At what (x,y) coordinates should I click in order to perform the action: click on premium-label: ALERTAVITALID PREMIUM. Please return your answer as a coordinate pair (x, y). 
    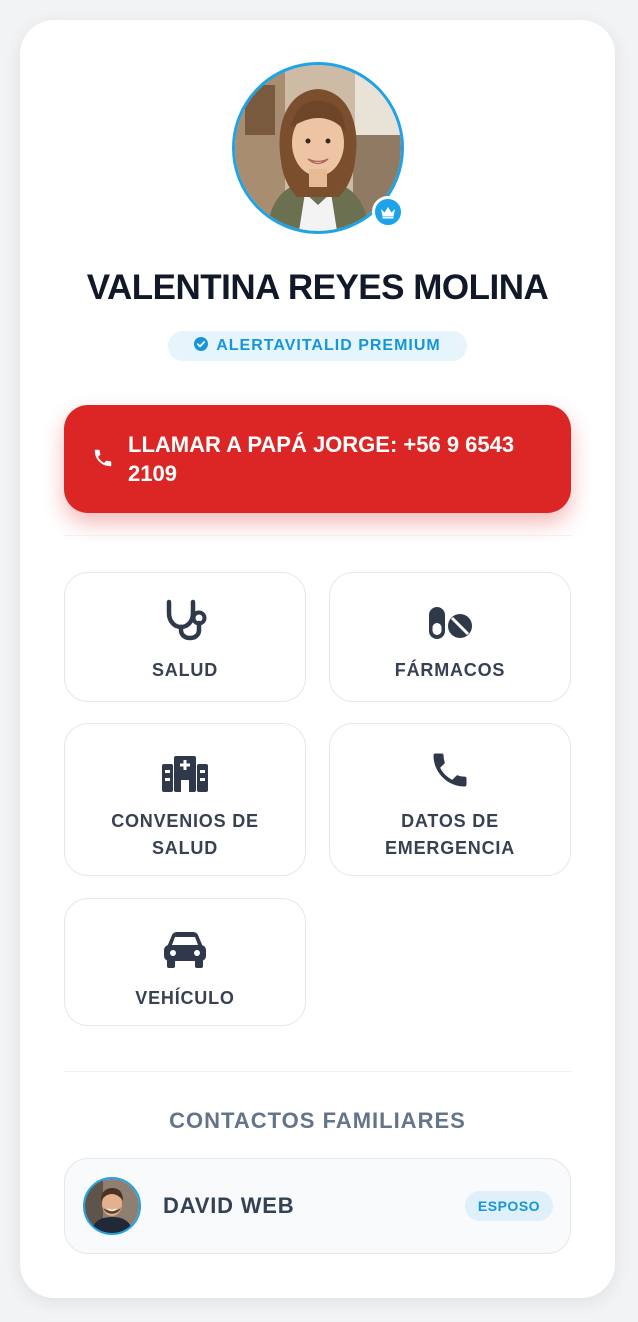
    Looking at the image, I should click on (328, 345).